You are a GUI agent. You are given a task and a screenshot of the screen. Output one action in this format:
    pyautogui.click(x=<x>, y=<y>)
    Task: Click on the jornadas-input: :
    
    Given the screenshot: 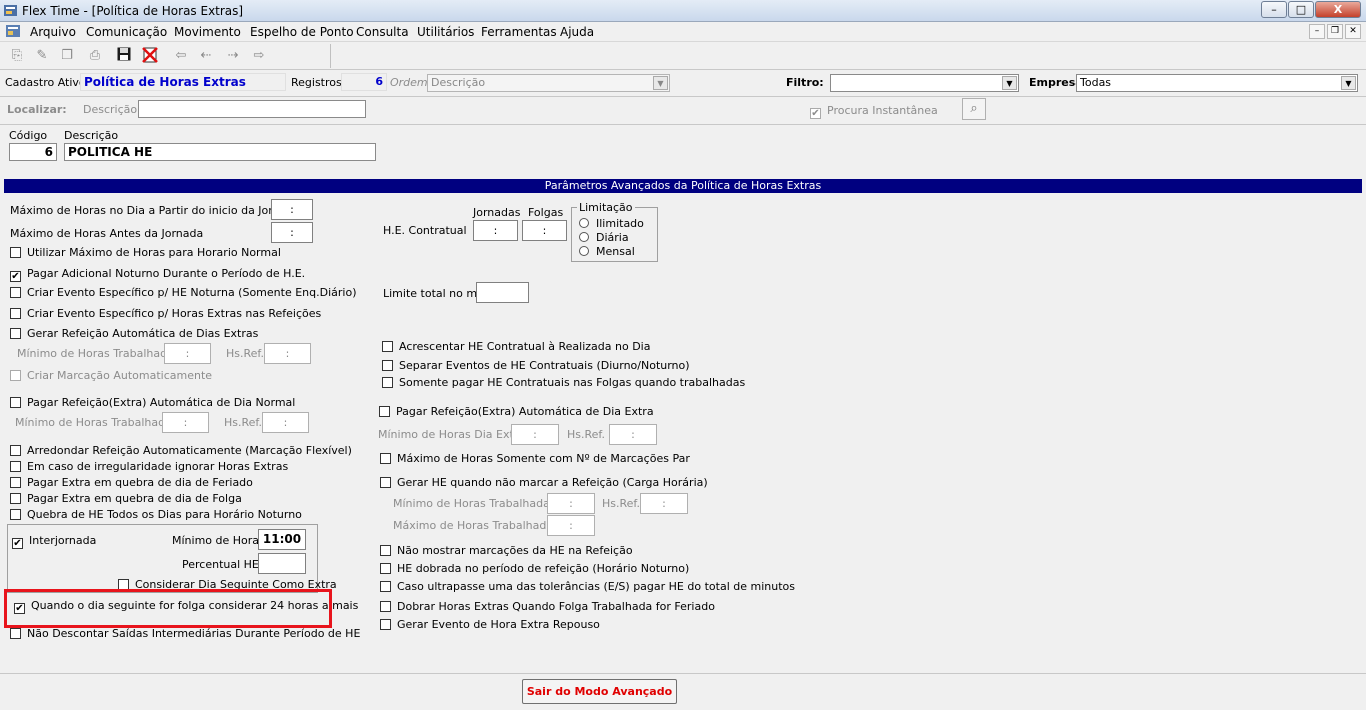 What is the action you would take?
    pyautogui.click(x=495, y=230)
    